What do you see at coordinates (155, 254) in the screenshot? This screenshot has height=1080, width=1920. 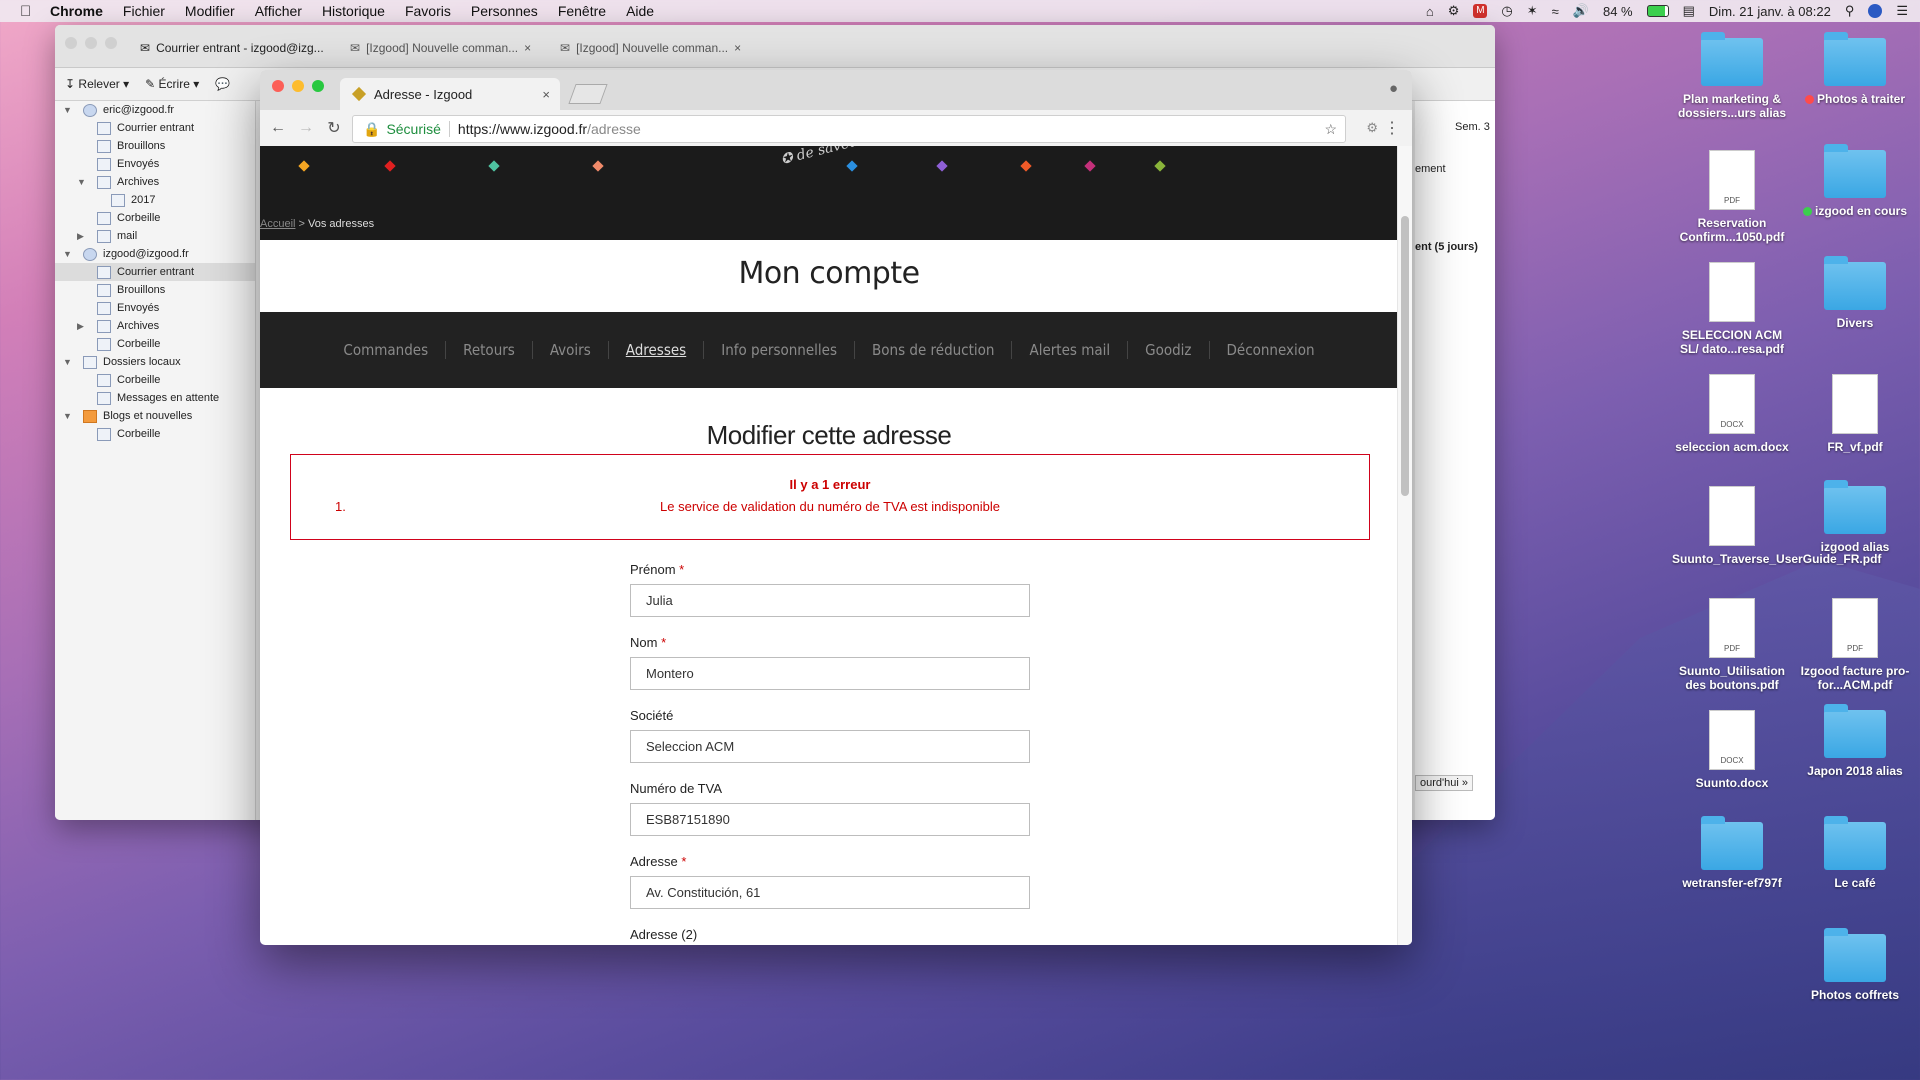 I see `folder-item: ▼ izgood@izgood.fr` at bounding box center [155, 254].